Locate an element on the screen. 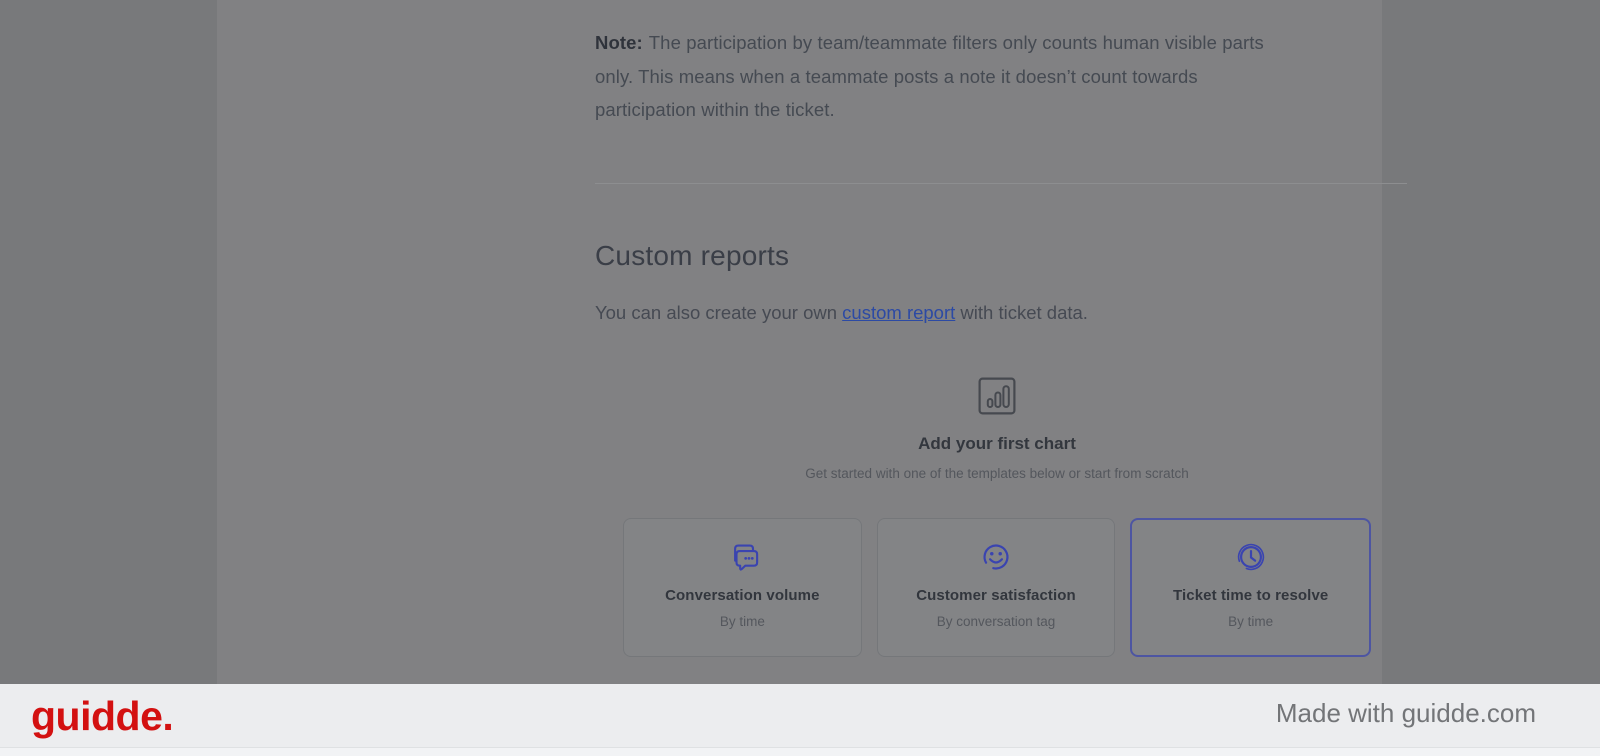 This screenshot has width=1600, height=756. template-card-ticket-time-to-resolve: Ticket time to resolve By time is located at coordinates (1251, 587).